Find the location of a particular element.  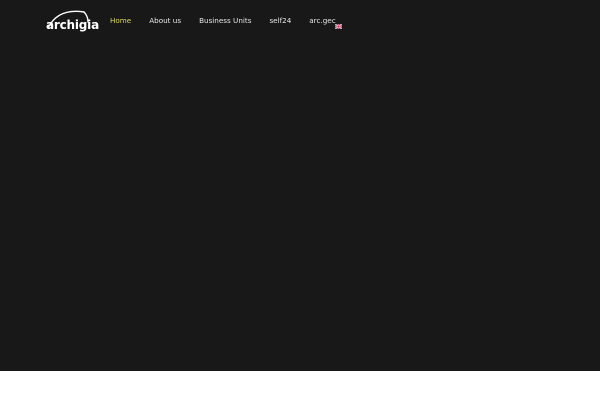

nav-link-about-us: About us is located at coordinates (165, 21).